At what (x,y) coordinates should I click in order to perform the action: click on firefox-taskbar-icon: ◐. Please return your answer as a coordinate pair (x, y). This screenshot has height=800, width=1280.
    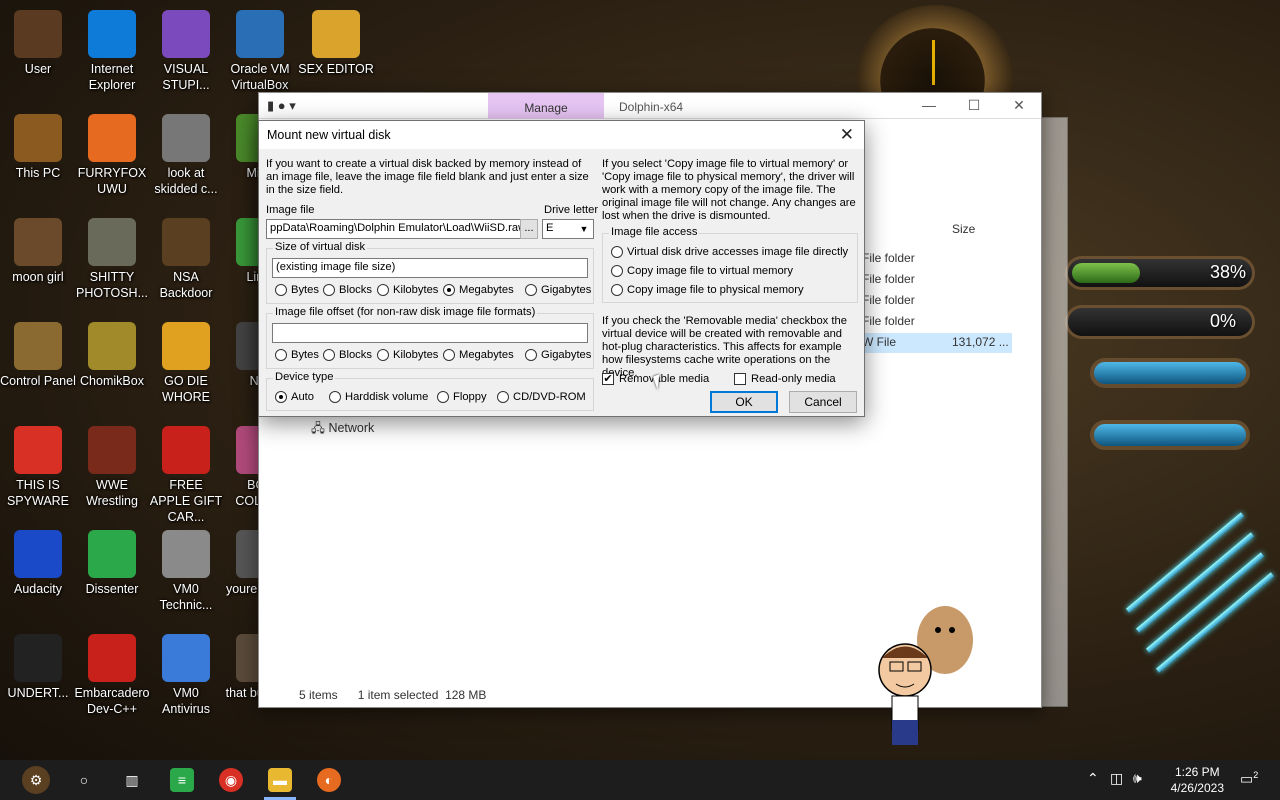
    Looking at the image, I should click on (329, 780).